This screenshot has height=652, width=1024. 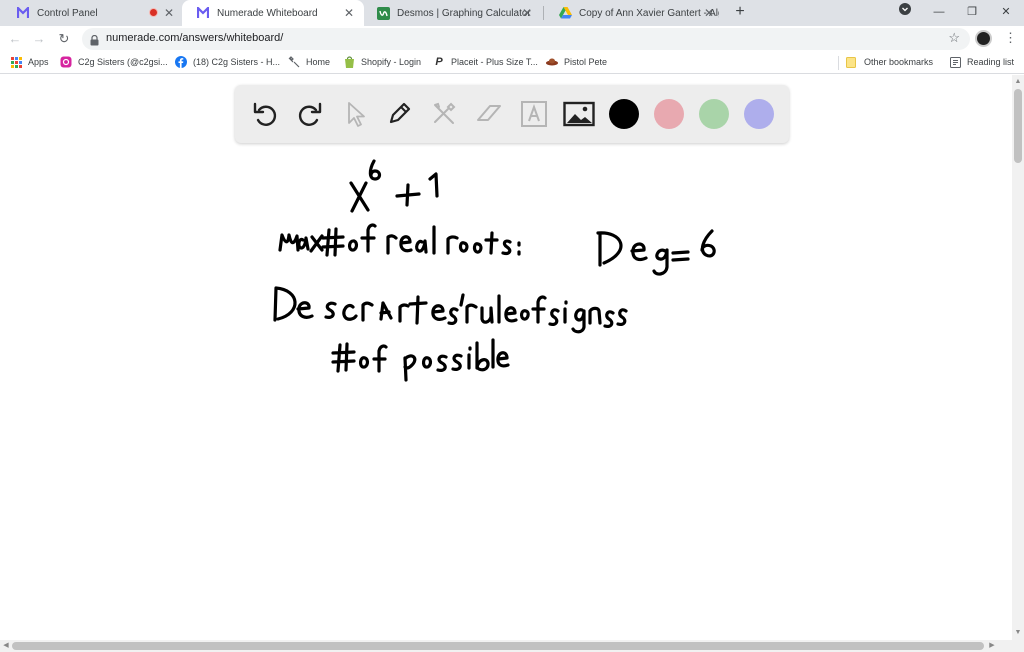 What do you see at coordinates (565, 13) in the screenshot?
I see `google-drive-icon` at bounding box center [565, 13].